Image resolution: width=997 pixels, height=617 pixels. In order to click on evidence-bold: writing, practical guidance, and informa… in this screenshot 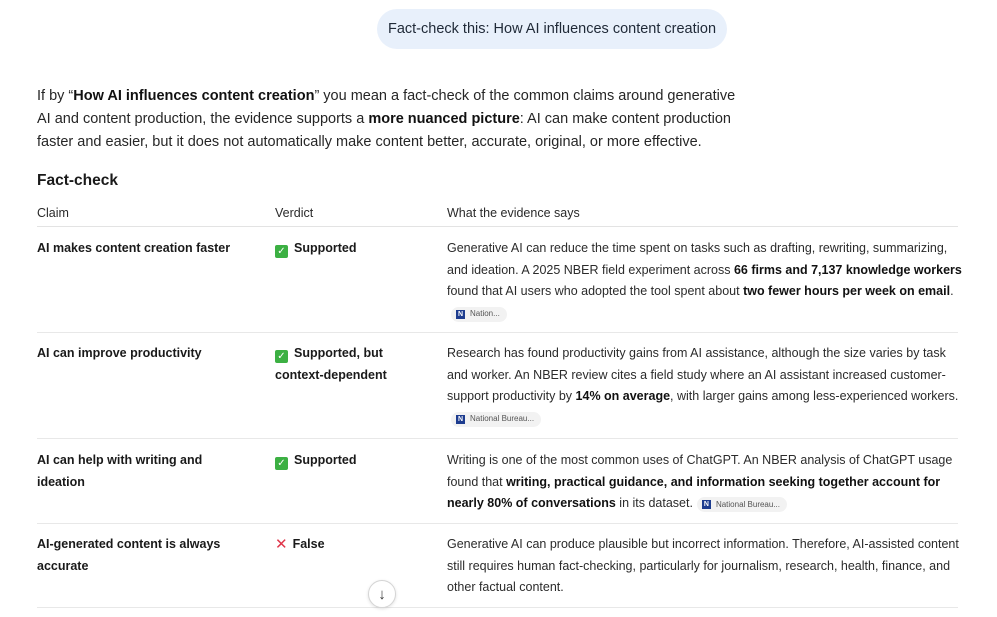, I will do `click(694, 492)`.